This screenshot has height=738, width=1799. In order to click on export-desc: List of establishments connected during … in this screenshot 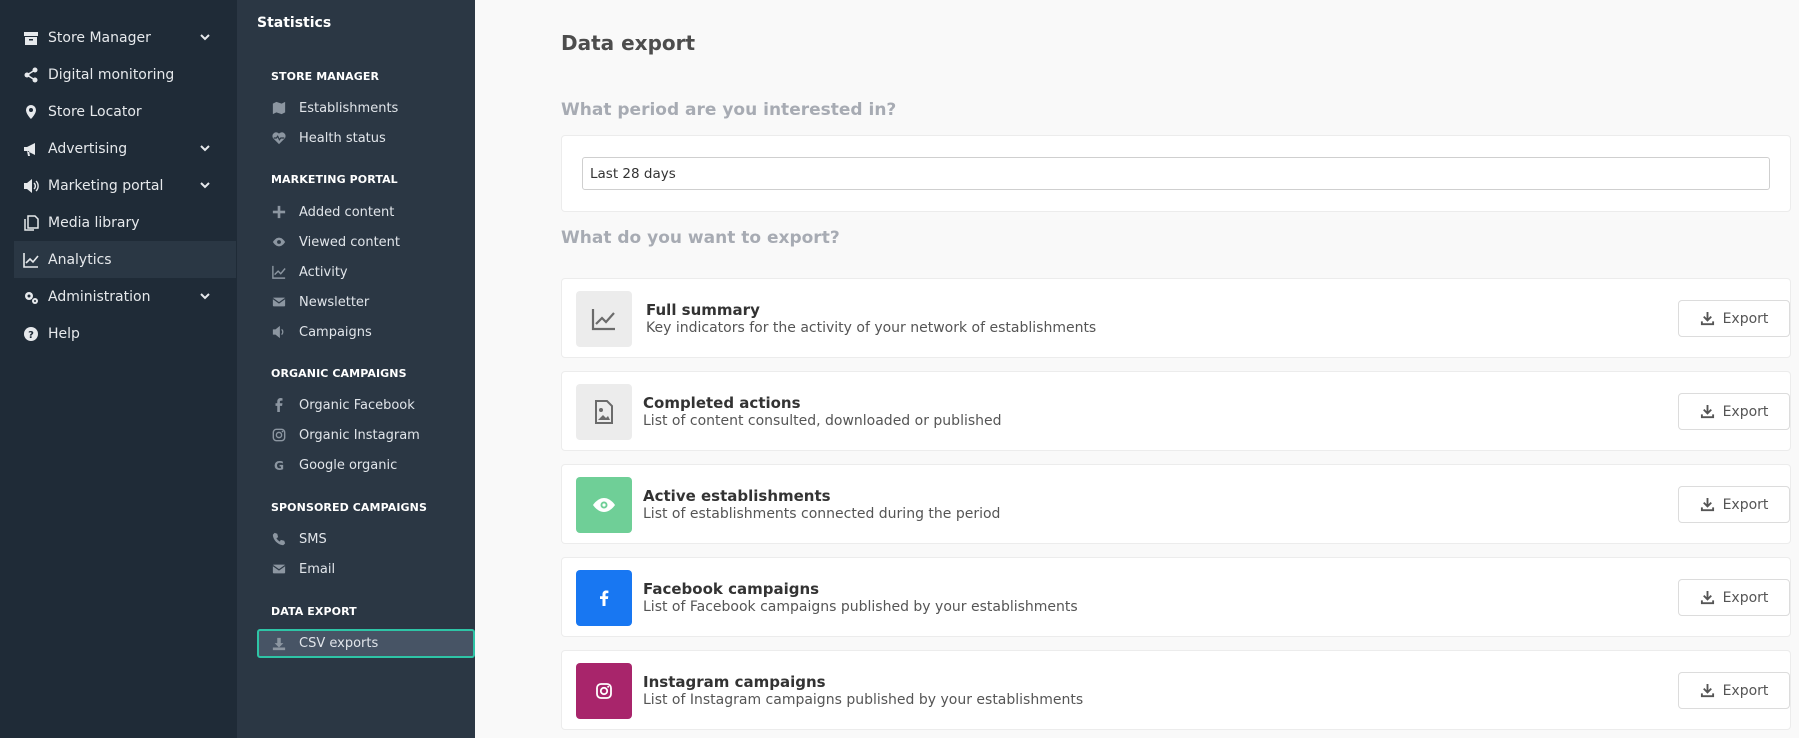, I will do `click(822, 514)`.